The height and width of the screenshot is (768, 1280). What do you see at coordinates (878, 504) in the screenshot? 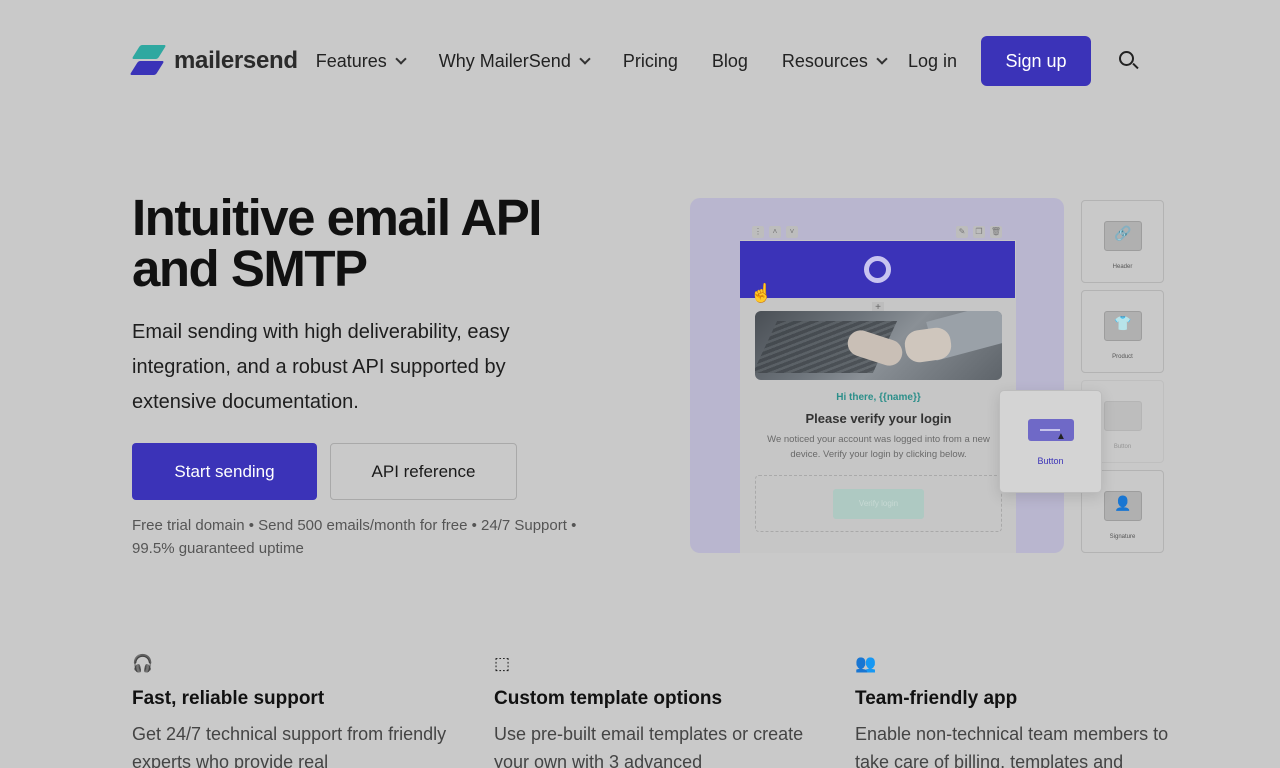
I see `email-verify-button: Verify login` at bounding box center [878, 504].